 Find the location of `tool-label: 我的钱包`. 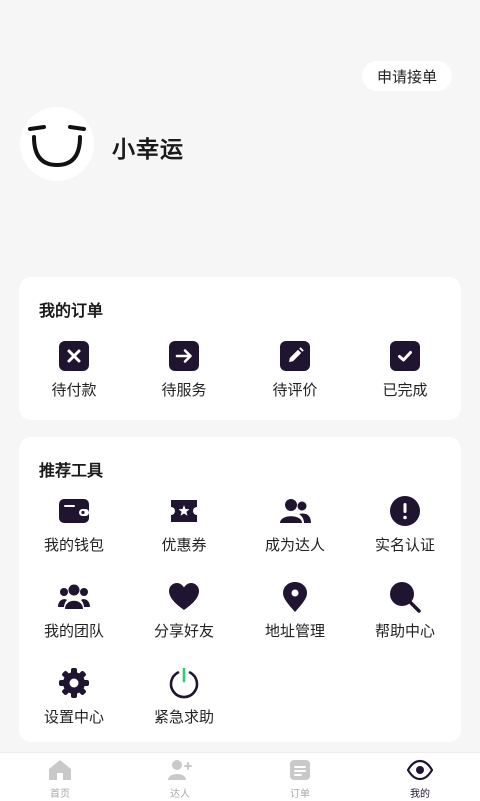

tool-label: 我的钱包 is located at coordinates (73, 545).